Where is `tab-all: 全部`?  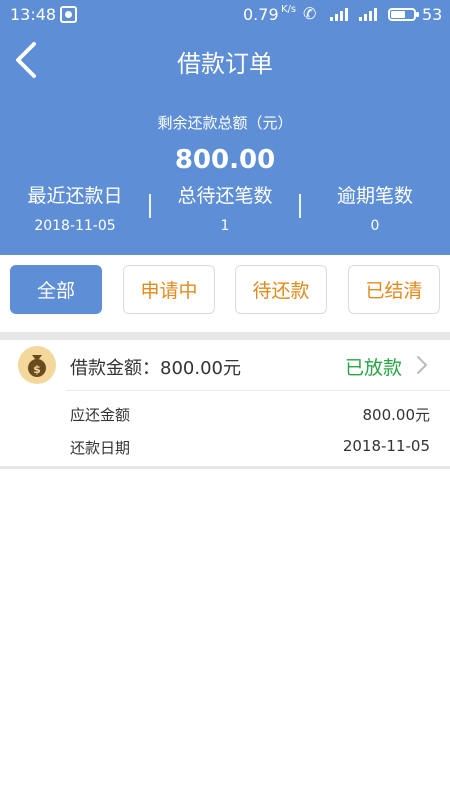
tab-all: 全部 is located at coordinates (56, 289).